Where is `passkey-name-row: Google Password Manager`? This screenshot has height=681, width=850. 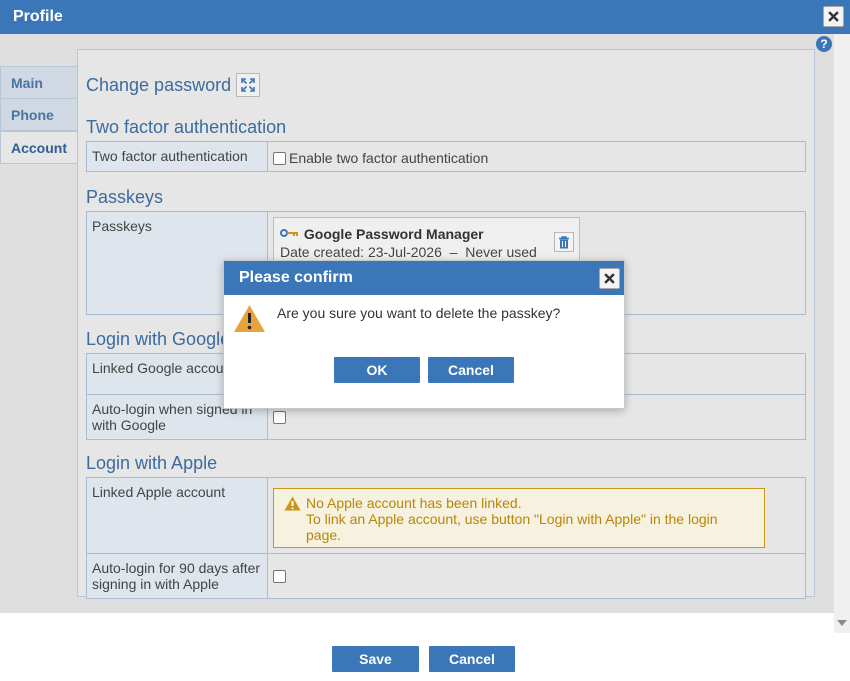
passkey-name-row: Google Password Manager is located at coordinates (426, 234).